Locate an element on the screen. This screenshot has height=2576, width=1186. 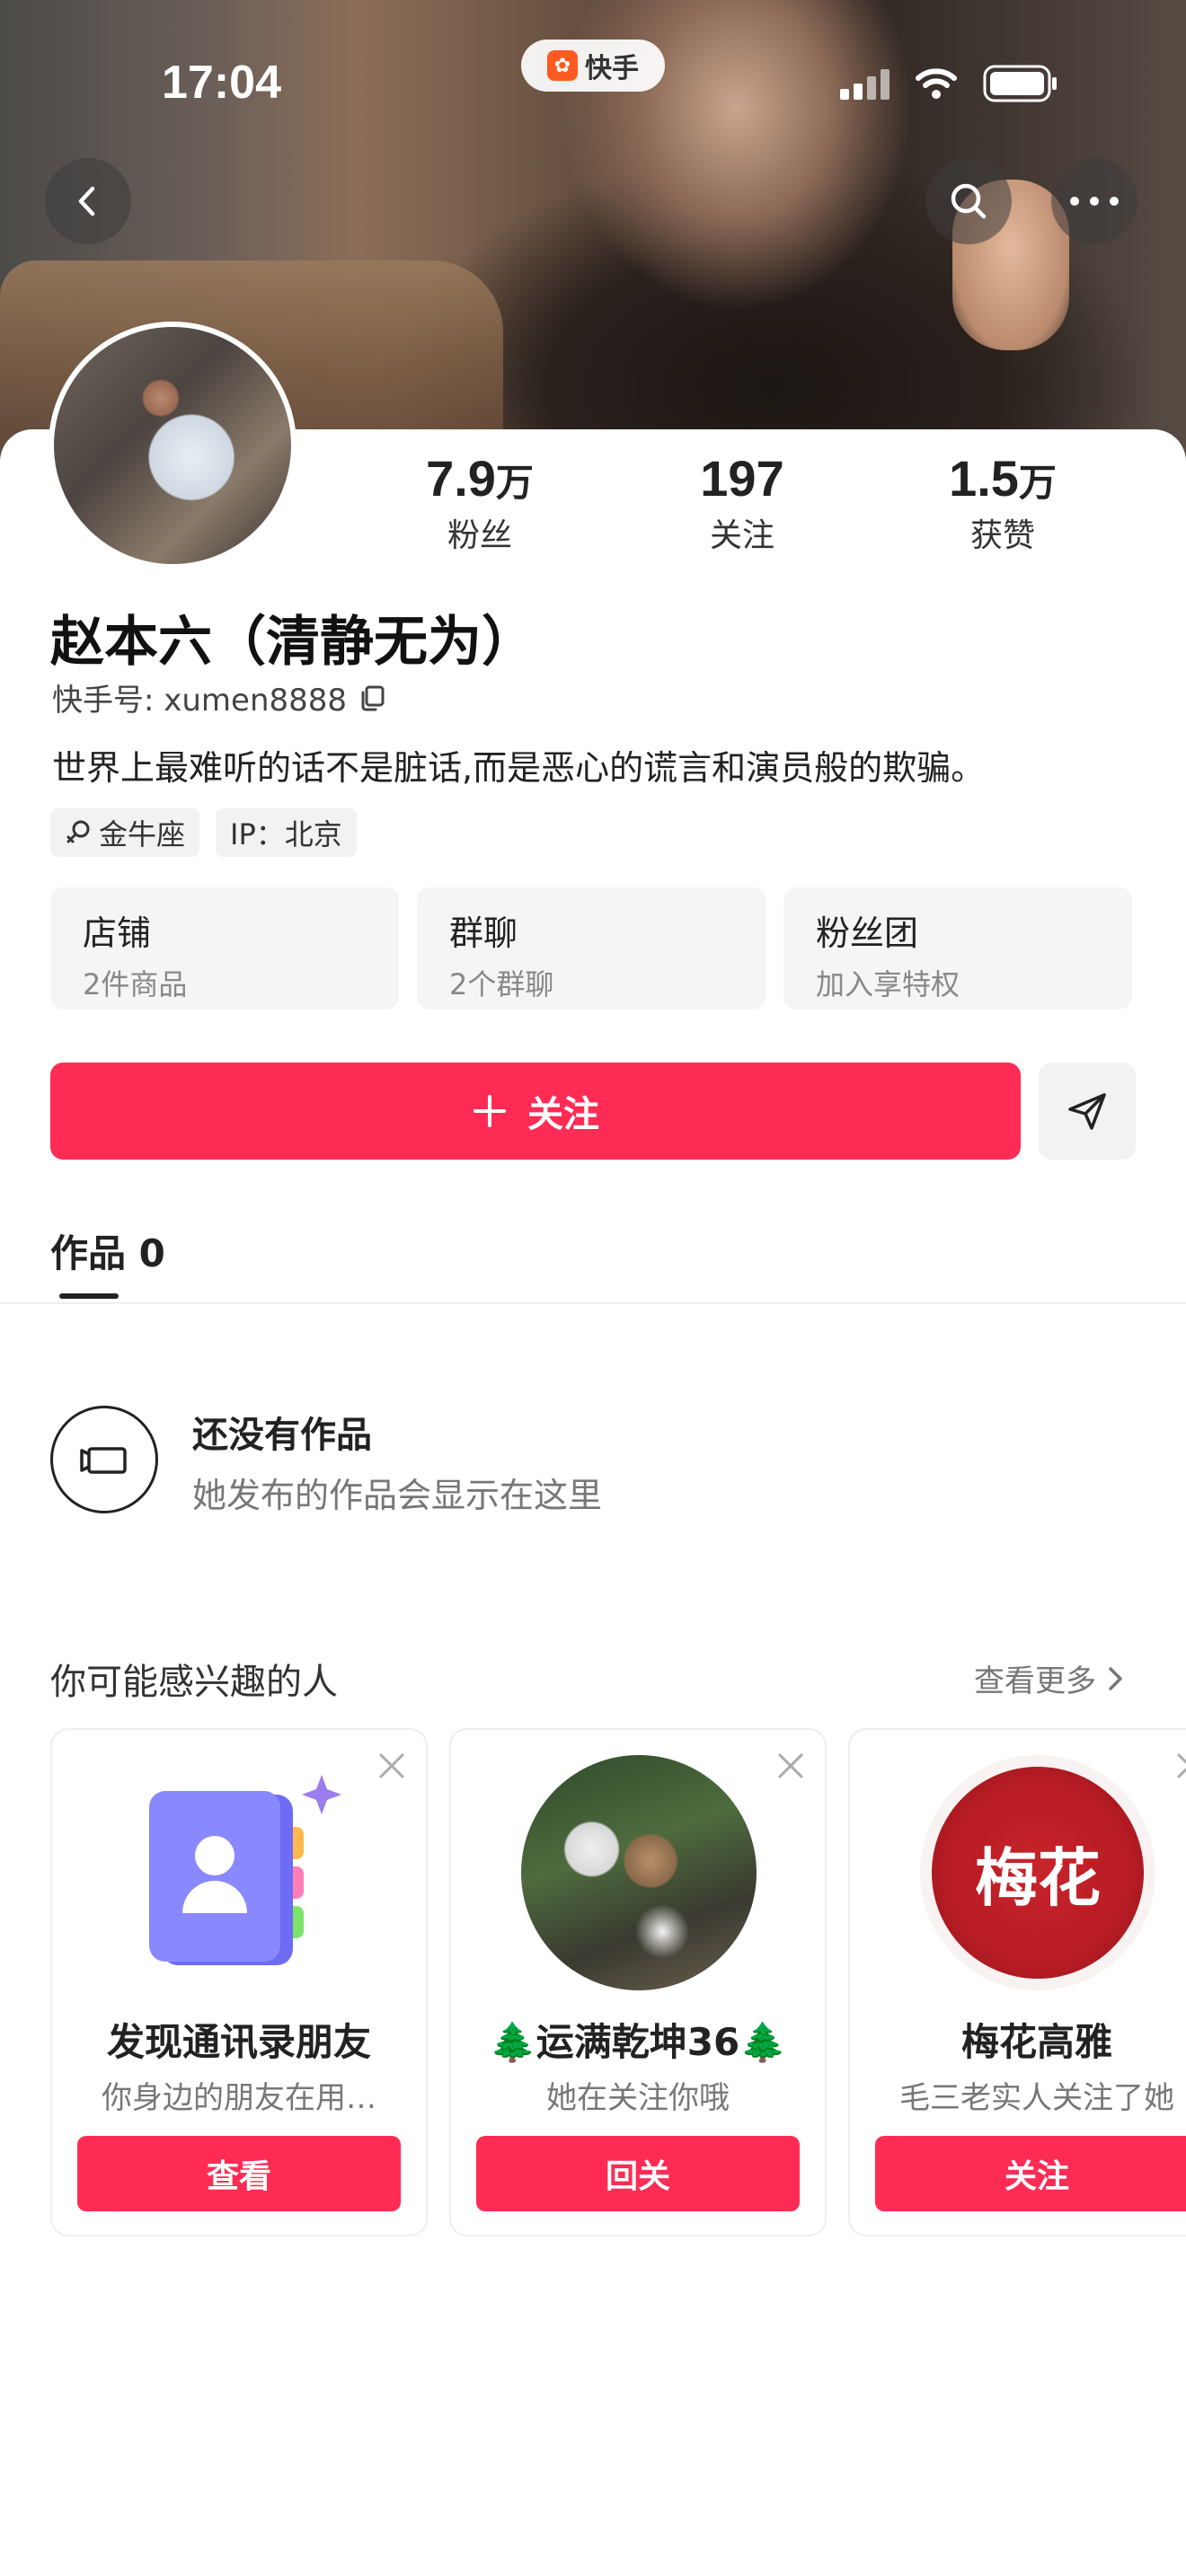
feature-group-chat: 群聊 2个群聊 is located at coordinates (591, 948).